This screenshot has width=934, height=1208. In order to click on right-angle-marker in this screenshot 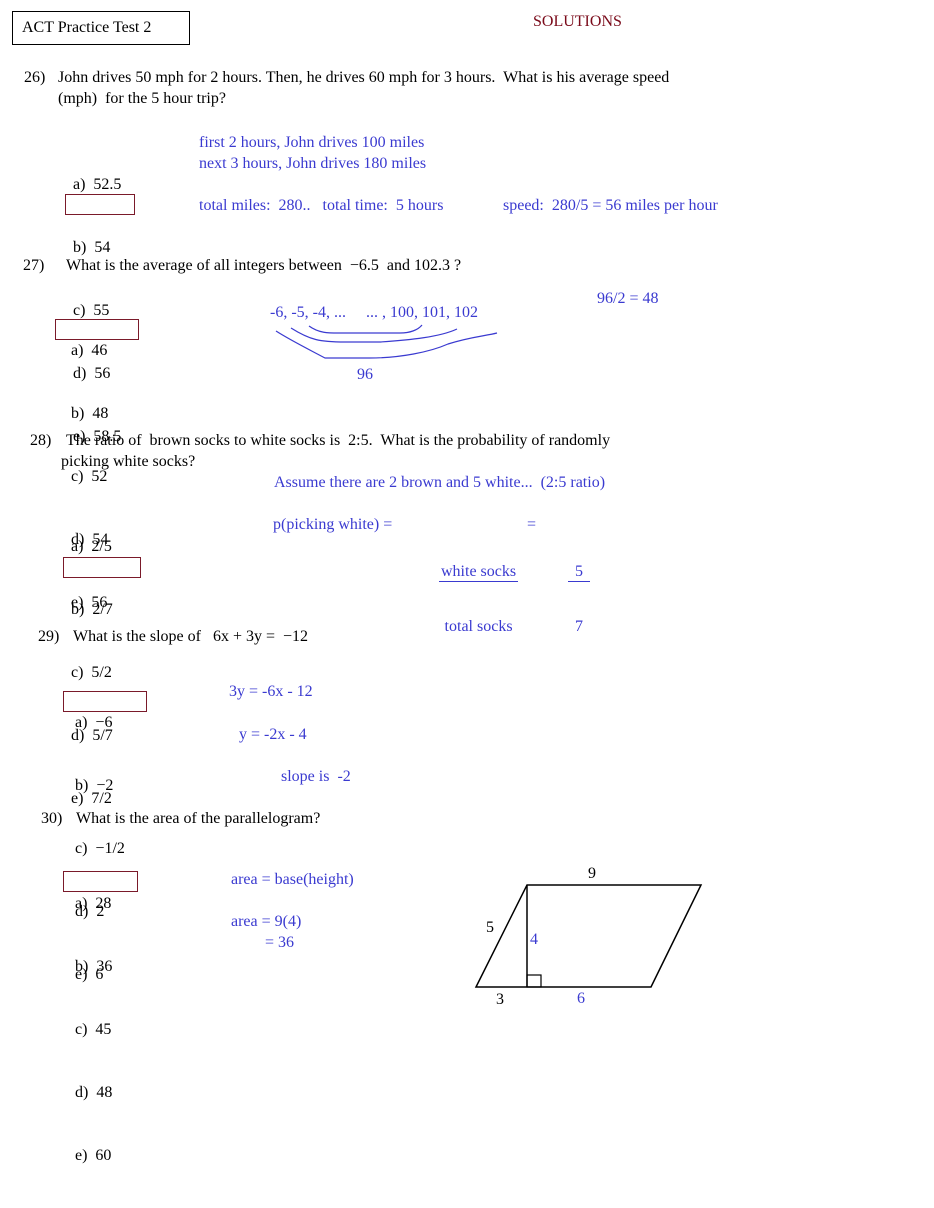, I will do `click(534, 981)`.